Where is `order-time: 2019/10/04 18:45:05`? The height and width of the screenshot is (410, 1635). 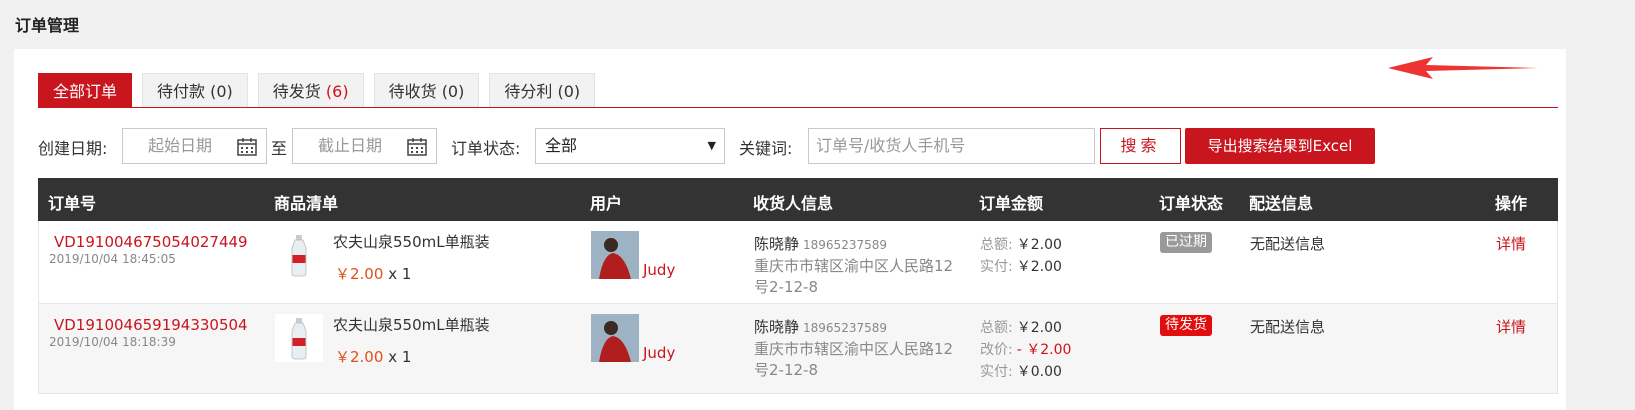
order-time: 2019/10/04 18:45:05 is located at coordinates (112, 259).